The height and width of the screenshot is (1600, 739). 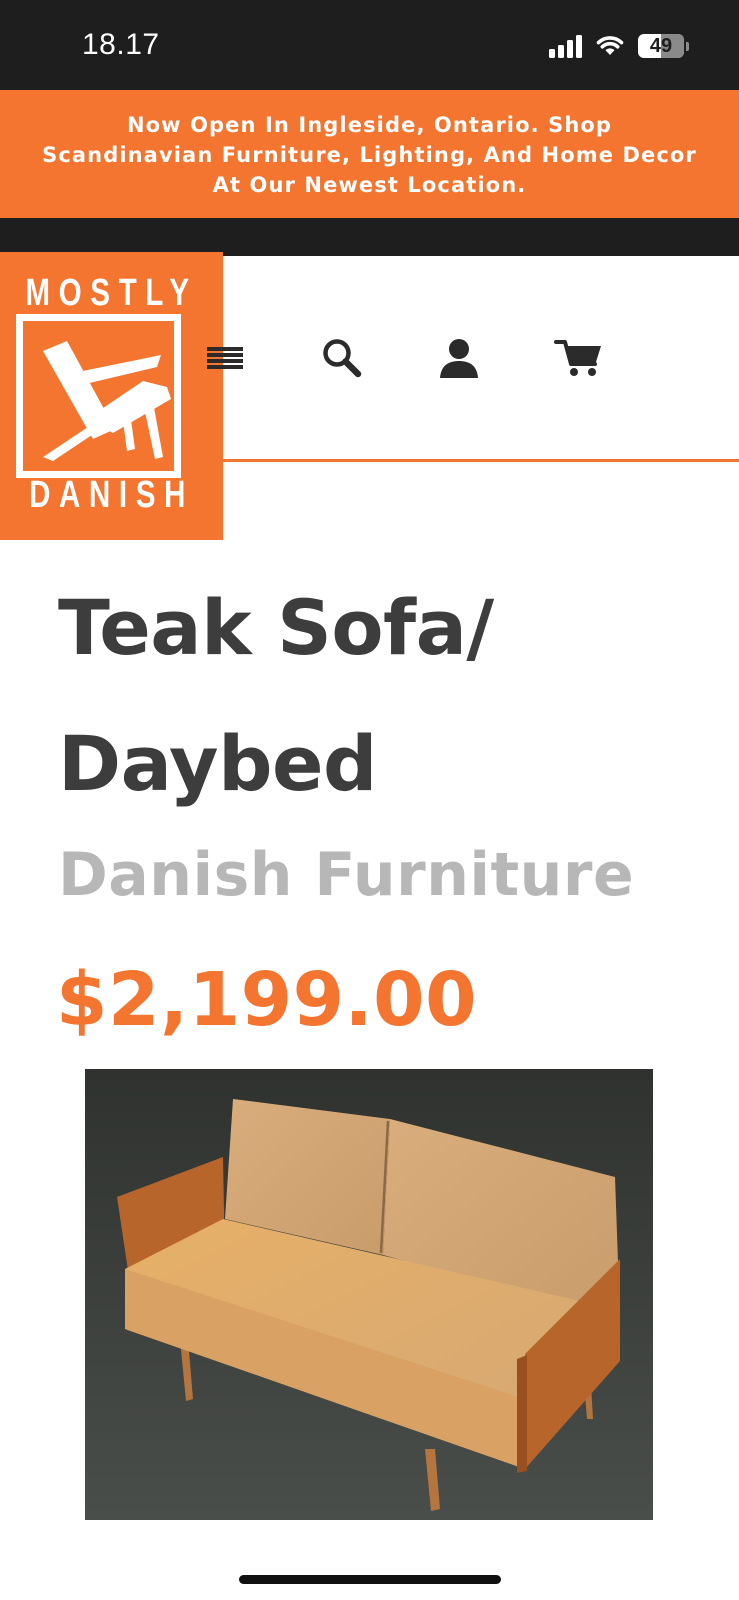 What do you see at coordinates (369, 185) in the screenshot?
I see `promo-line-3: At Our Newest Location.` at bounding box center [369, 185].